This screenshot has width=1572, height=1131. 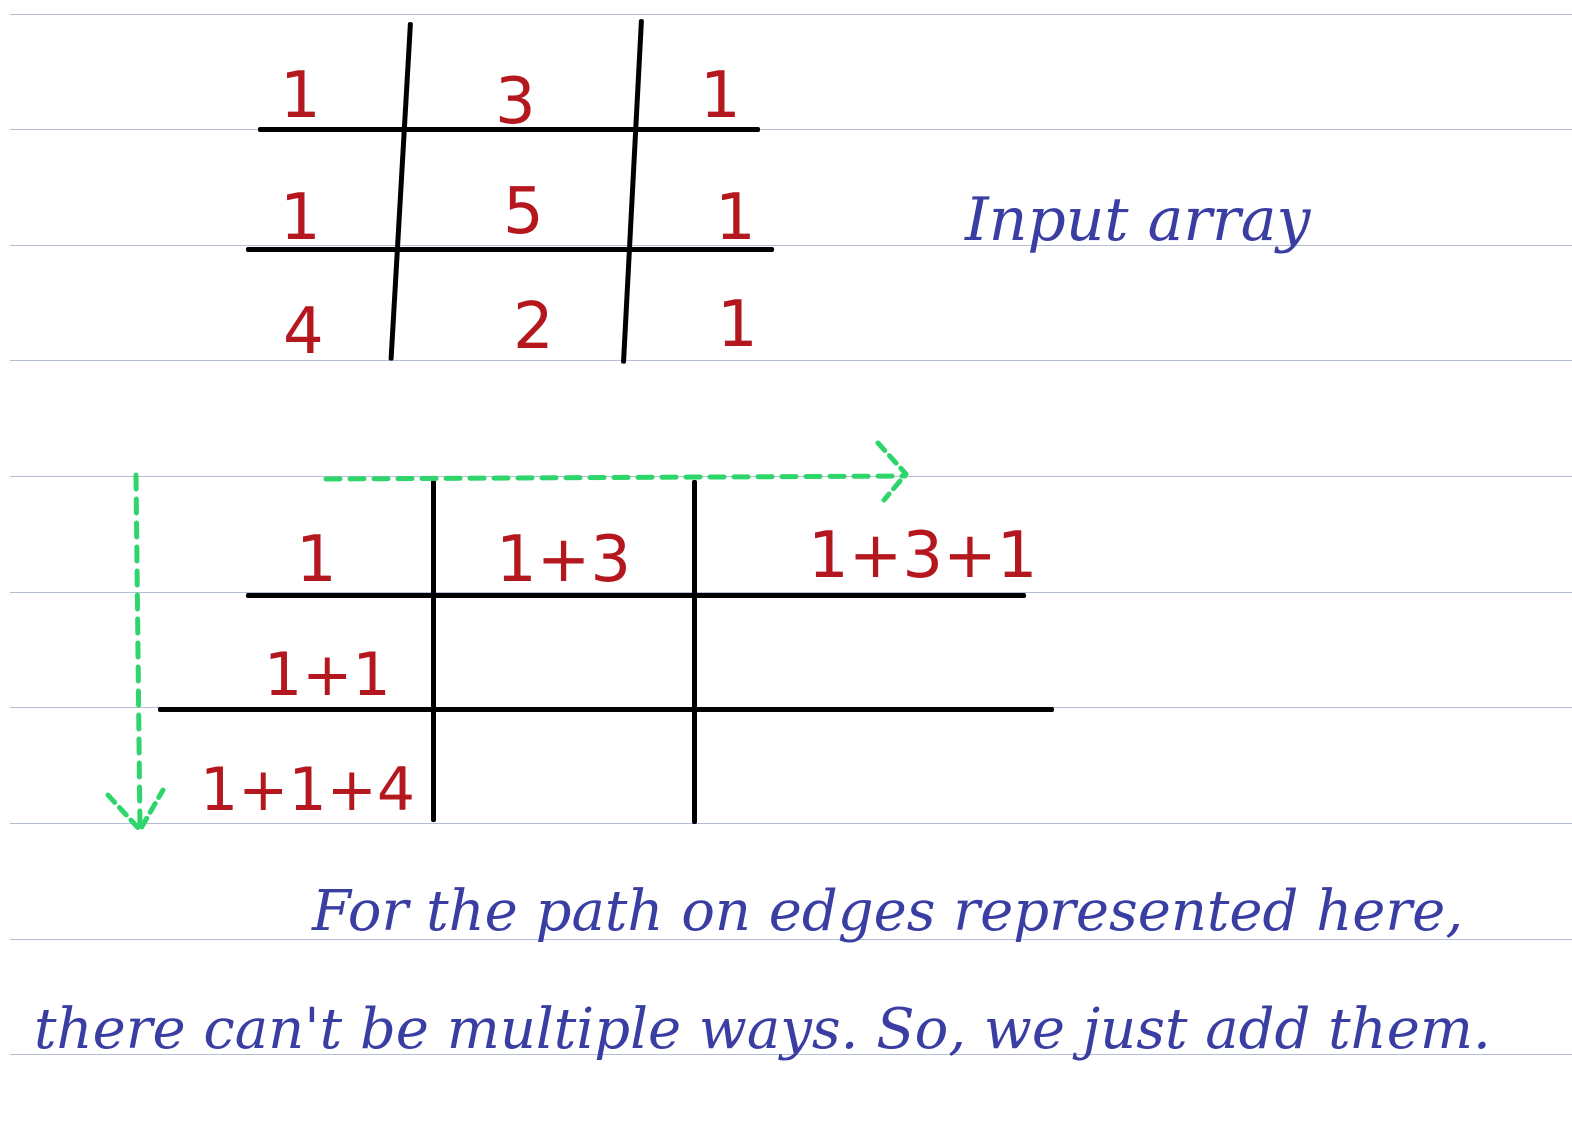 I want to click on down-arrow-head, so click(x=135, y=810).